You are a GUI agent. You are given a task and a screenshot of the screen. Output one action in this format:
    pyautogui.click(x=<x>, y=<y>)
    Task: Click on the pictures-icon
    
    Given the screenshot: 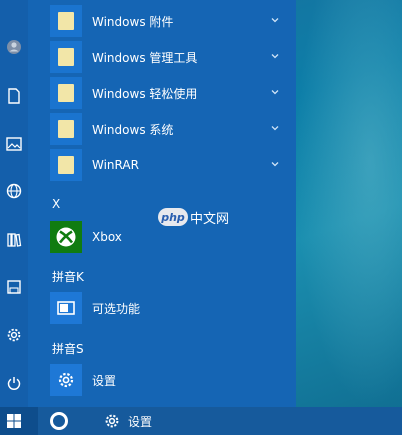 What is the action you would take?
    pyautogui.click(x=14, y=144)
    